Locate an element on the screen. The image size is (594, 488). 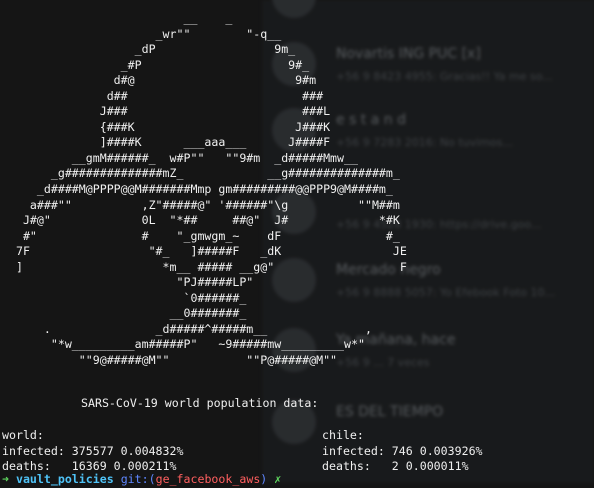
prompt-git-branch: ge_facebook_aws is located at coordinates (208, 479).